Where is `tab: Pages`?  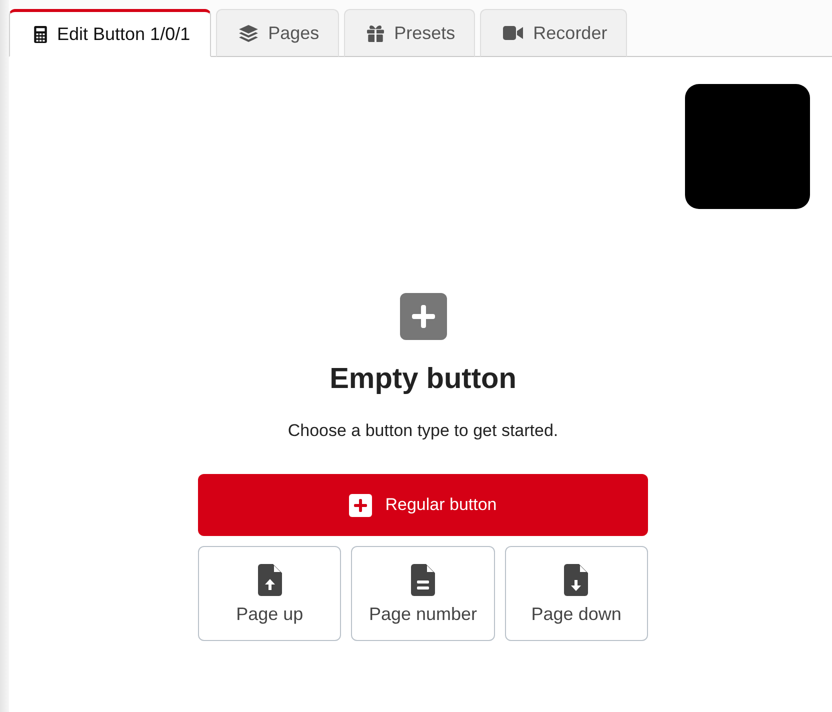 tab: Pages is located at coordinates (278, 33).